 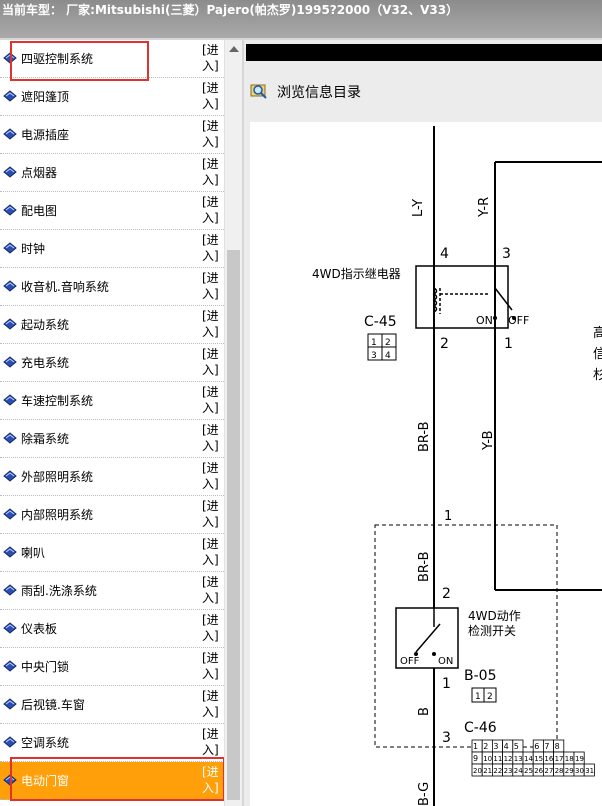 I want to click on c46-pin-label: 26, so click(x=538, y=771).